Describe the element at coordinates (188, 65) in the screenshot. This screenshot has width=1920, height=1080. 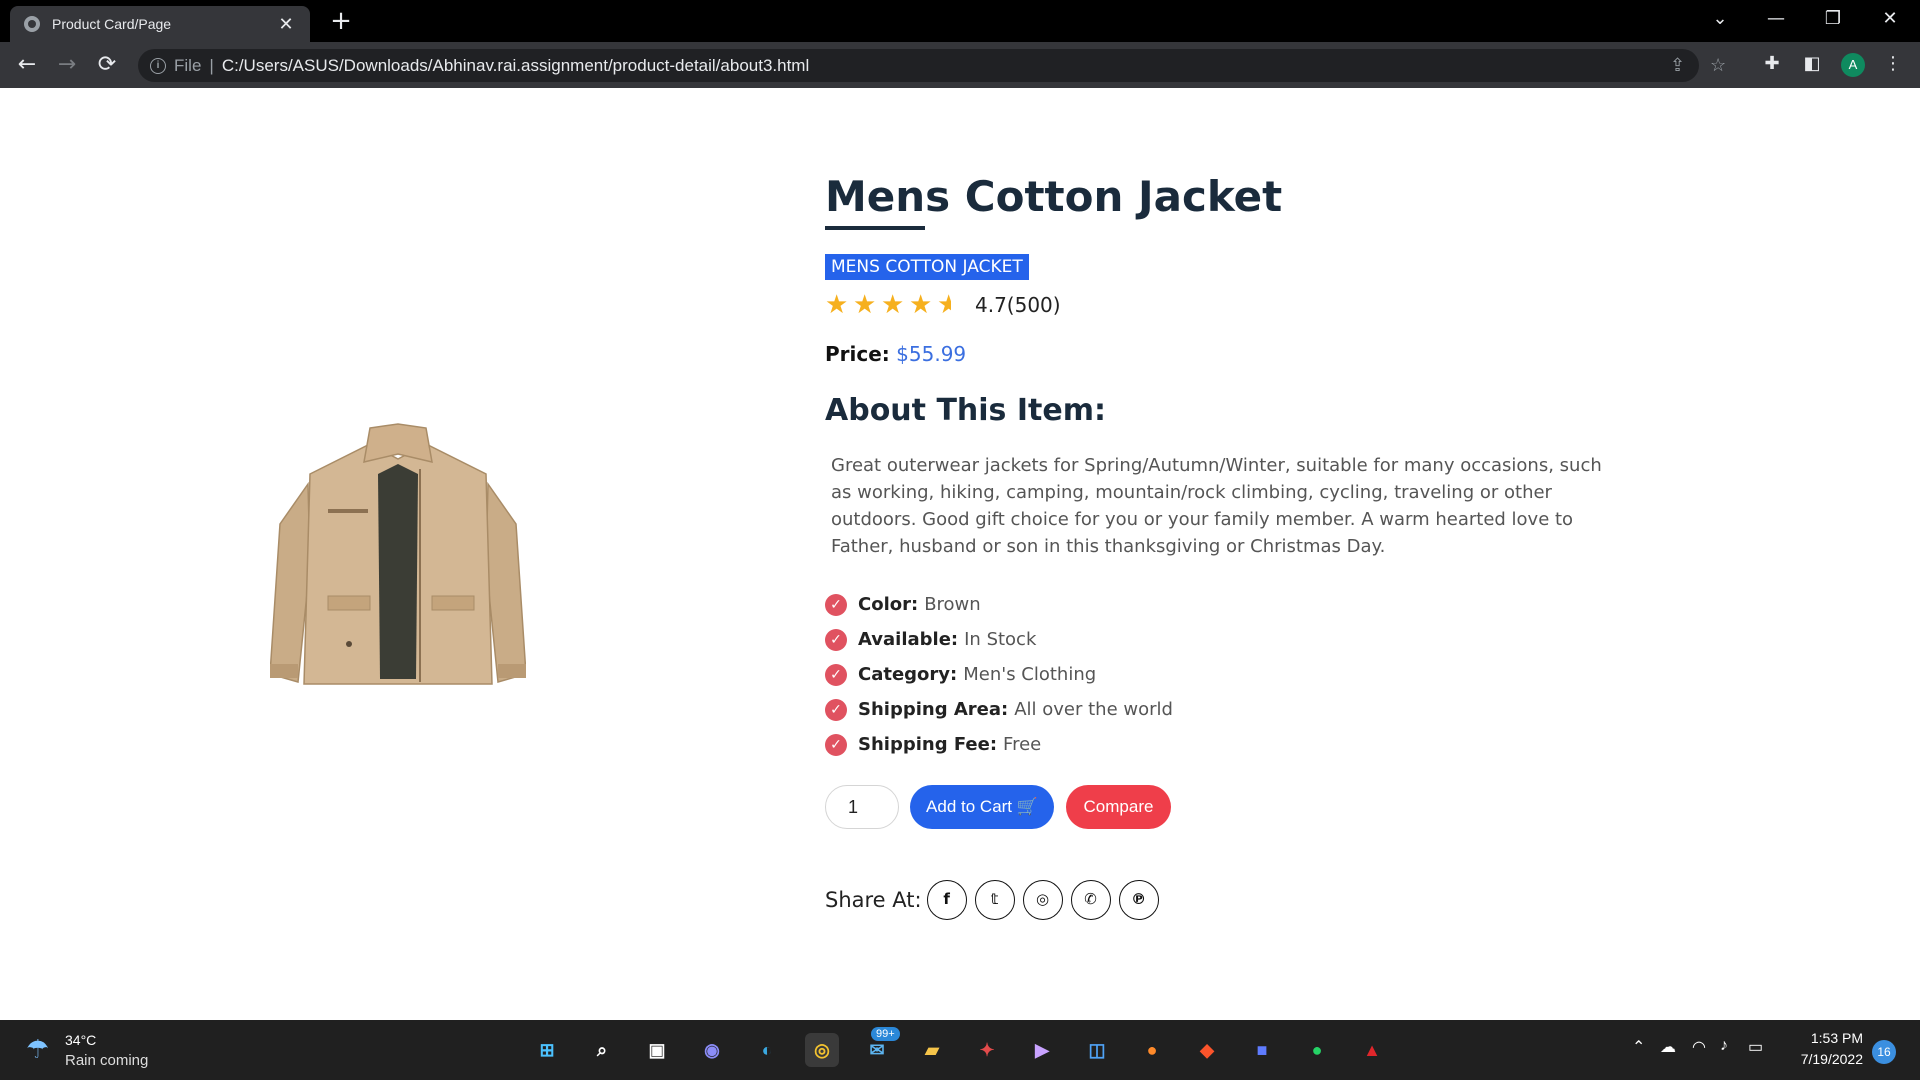
I see `url-scheme: File` at that location.